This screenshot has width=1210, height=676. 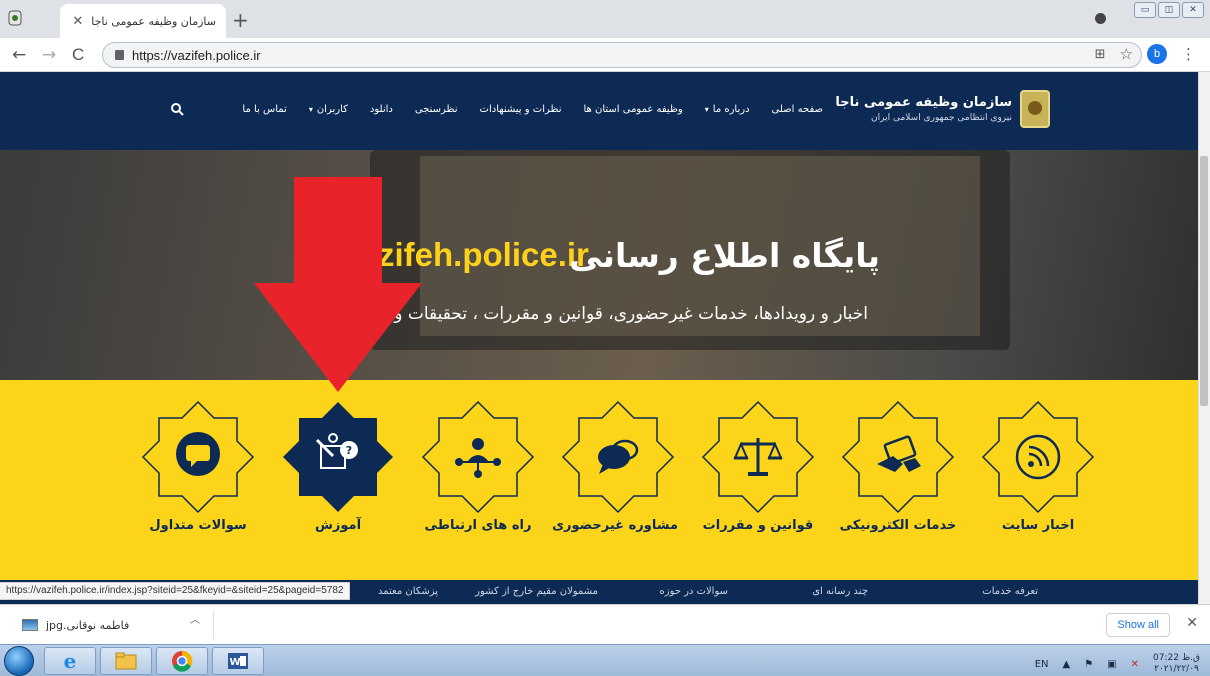 I want to click on tray-expand-icon: ▲, so click(x=1067, y=664).